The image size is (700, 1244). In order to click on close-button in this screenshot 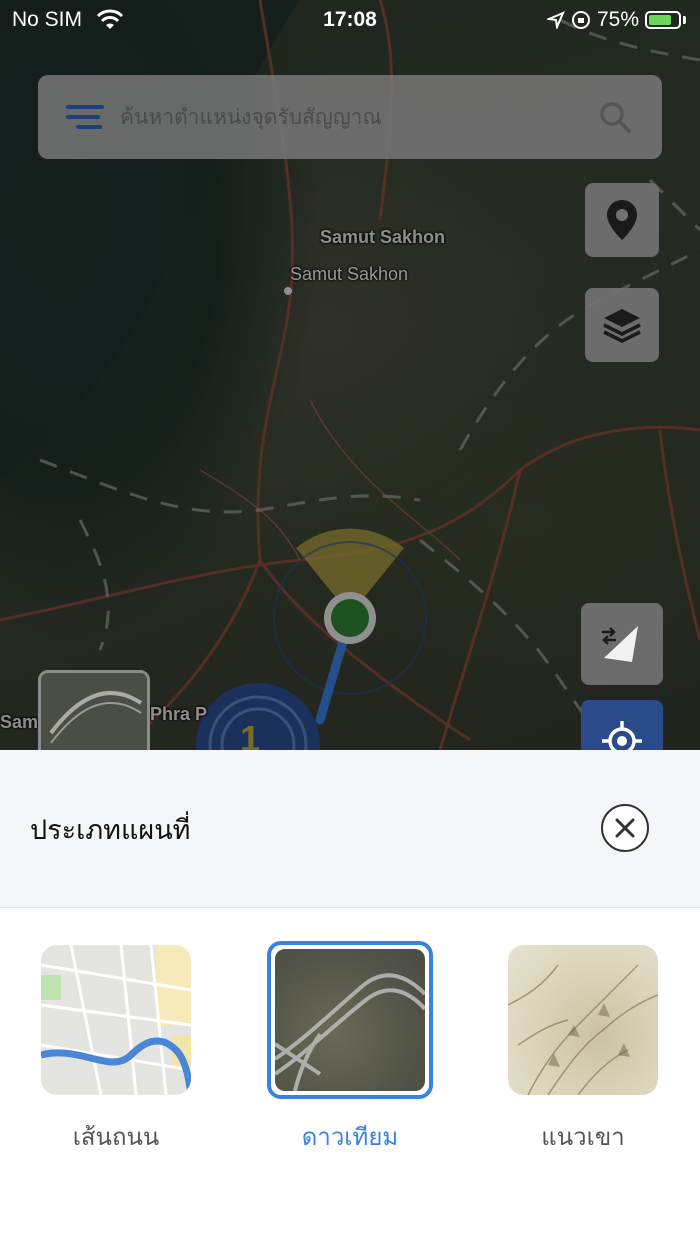, I will do `click(625, 828)`.